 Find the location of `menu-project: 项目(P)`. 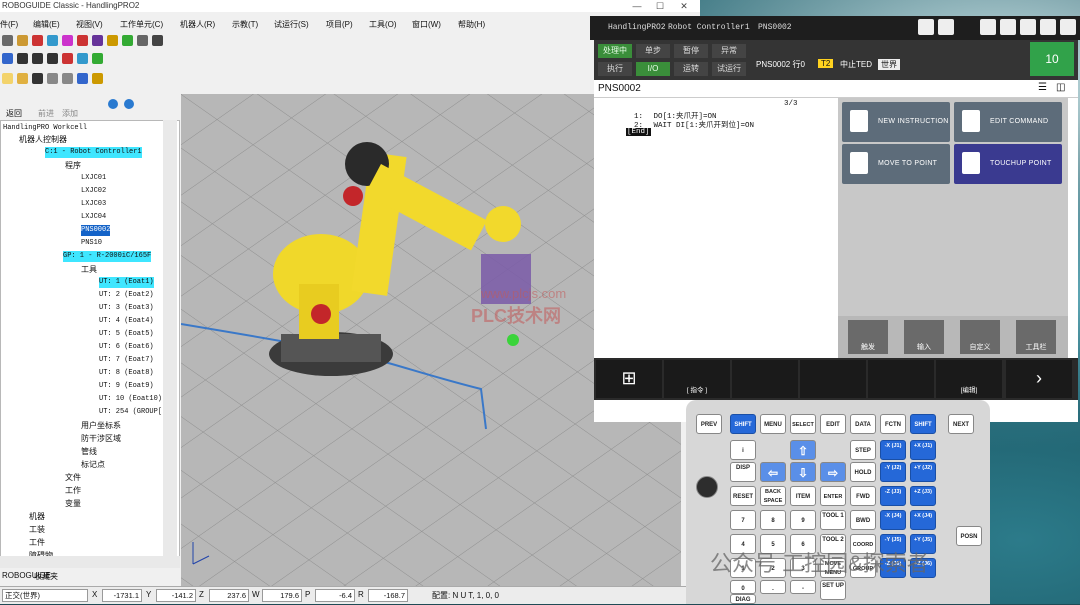

menu-project: 项目(P) is located at coordinates (339, 24).